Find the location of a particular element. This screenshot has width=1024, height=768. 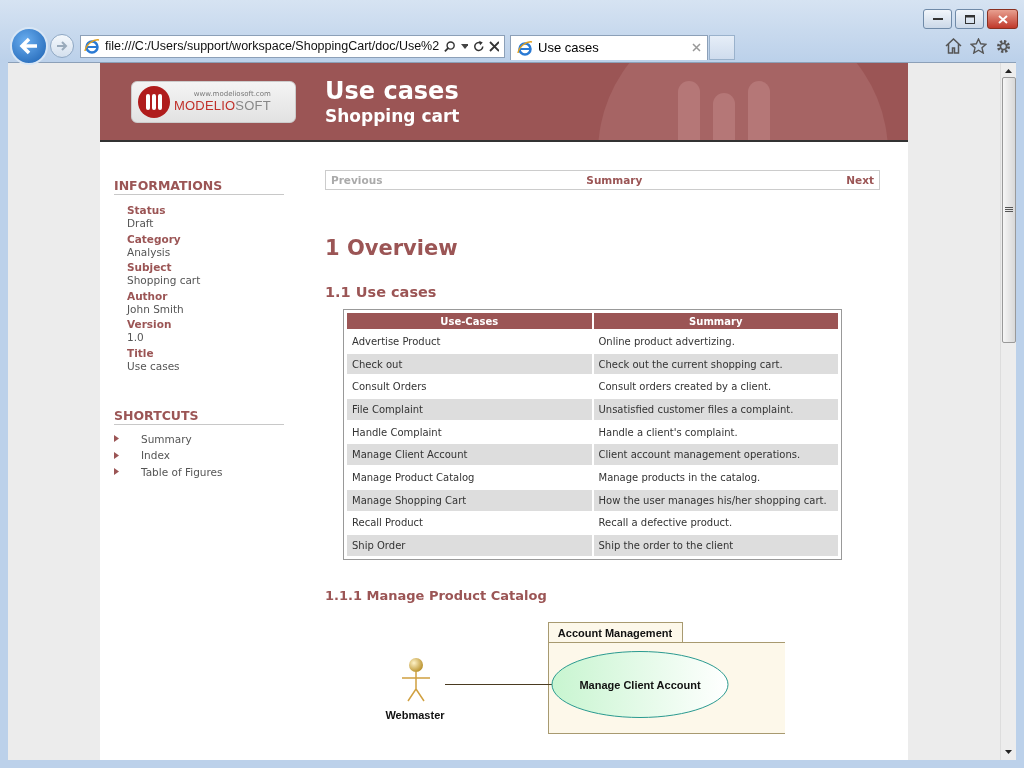

table-cell-text: Recall a defective product. is located at coordinates (665, 523).